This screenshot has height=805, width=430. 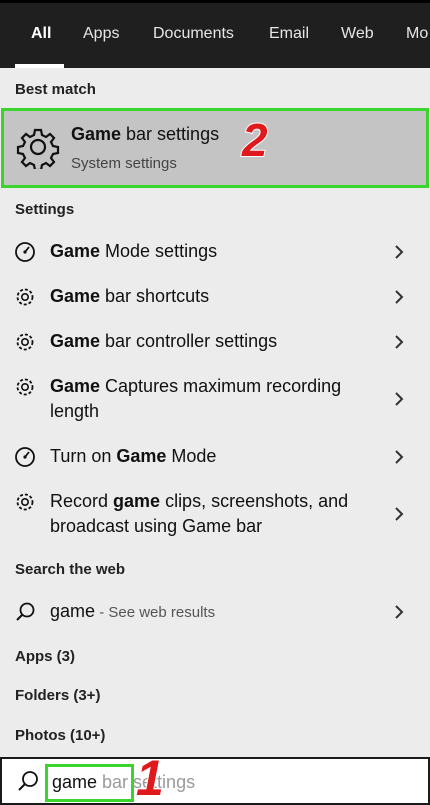 What do you see at coordinates (55, 89) in the screenshot?
I see `best-match-heading: Best match` at bounding box center [55, 89].